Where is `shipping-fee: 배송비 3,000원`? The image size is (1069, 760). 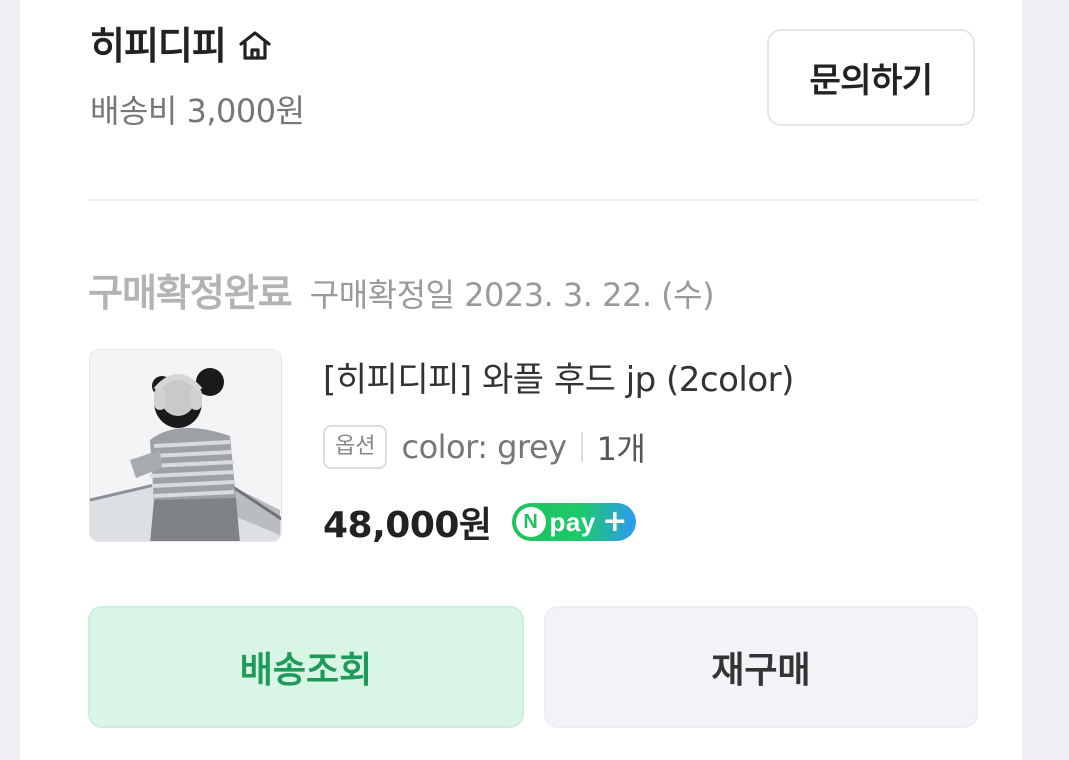
shipping-fee: 배송비 3,000원 is located at coordinates (197, 111).